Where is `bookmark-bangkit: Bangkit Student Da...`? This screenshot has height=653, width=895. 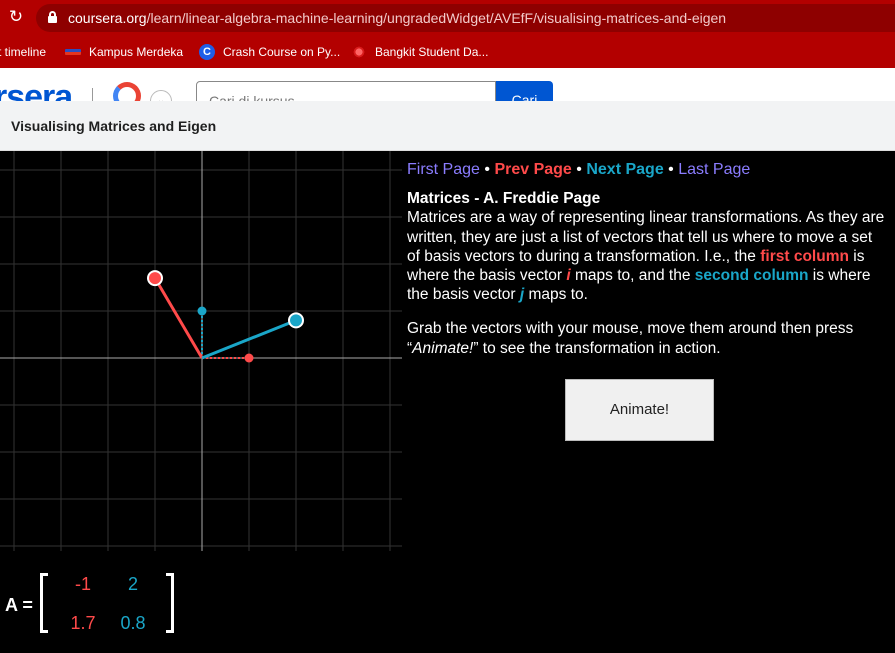
bookmark-bangkit: Bangkit Student Da... is located at coordinates (419, 52).